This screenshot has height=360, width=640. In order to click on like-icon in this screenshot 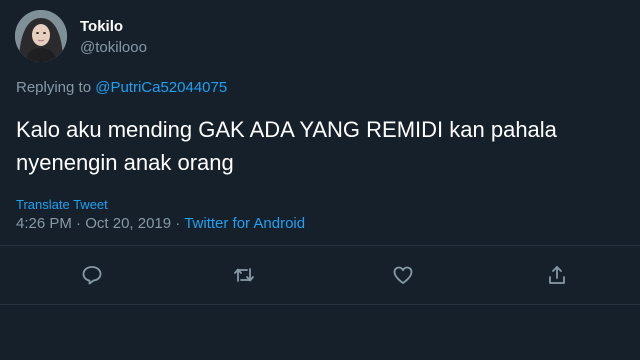, I will do `click(403, 275)`.